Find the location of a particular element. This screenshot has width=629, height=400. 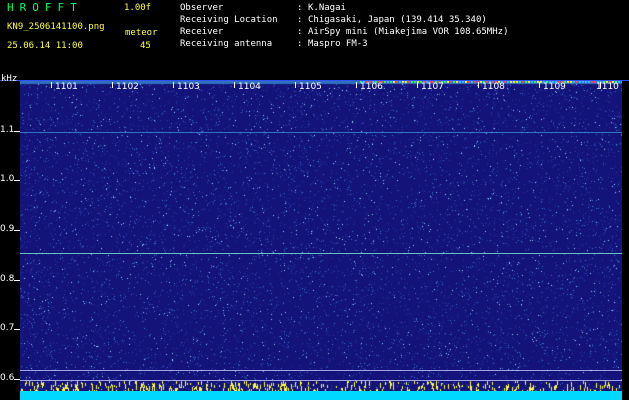

antenna-label: Receiving antenna is located at coordinates (226, 44).